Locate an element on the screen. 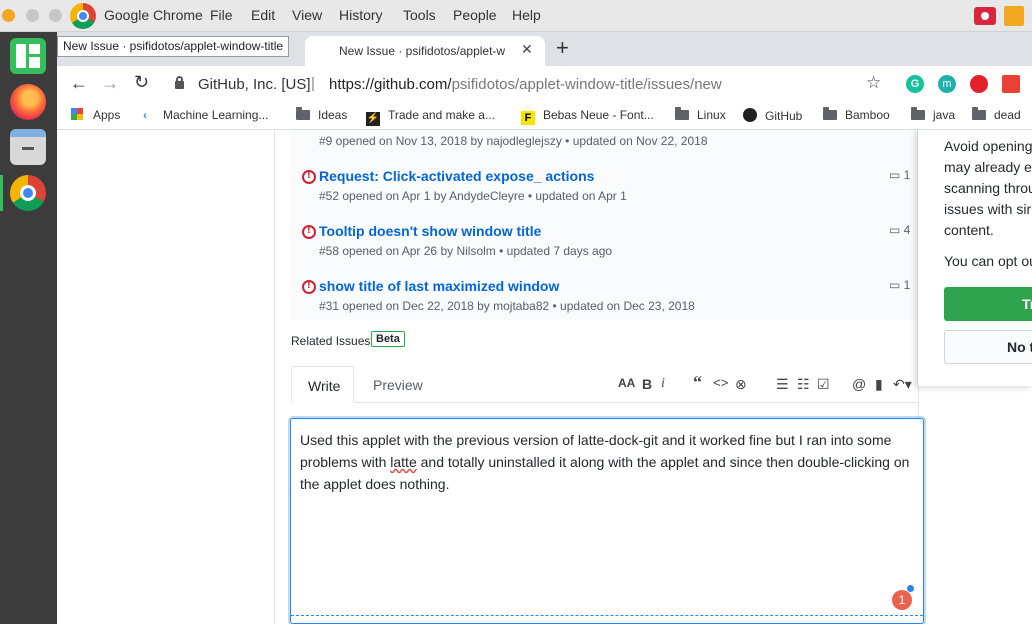 This screenshot has width=1032, height=624. mention-icon: @ is located at coordinates (859, 384).